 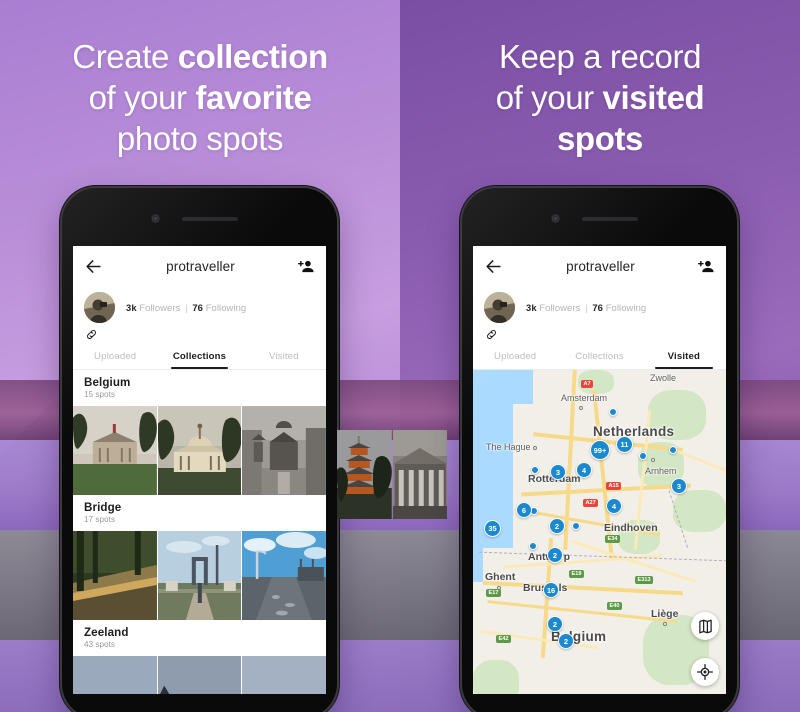 I want to click on collection-photo-strip-bridge, so click(x=199, y=575).